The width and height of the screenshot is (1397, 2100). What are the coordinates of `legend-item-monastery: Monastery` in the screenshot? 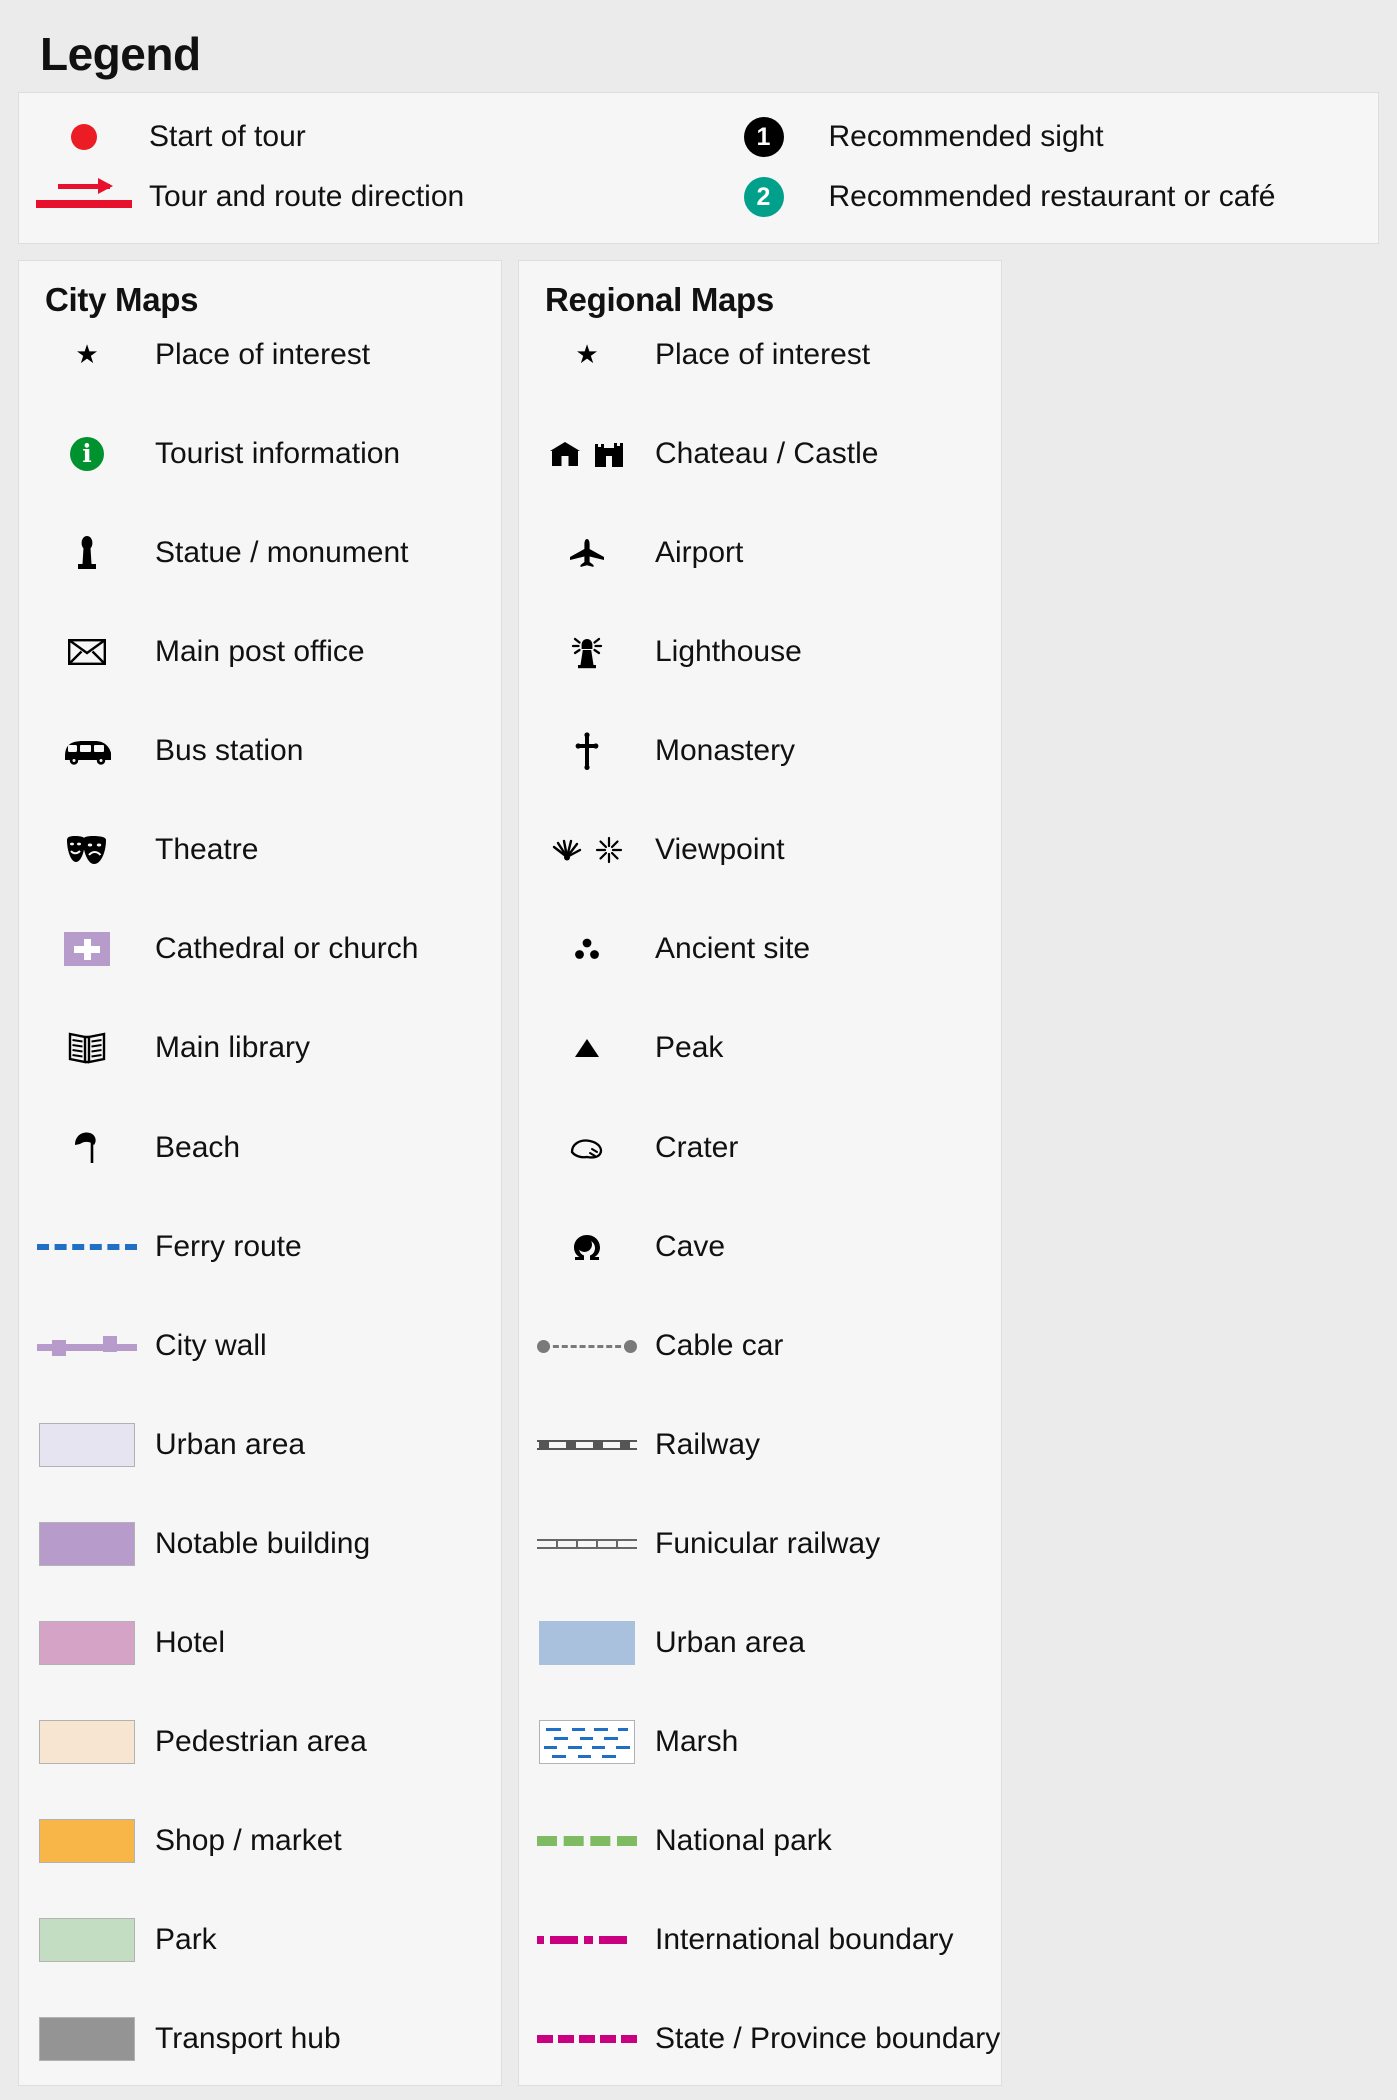 It's located at (760, 751).